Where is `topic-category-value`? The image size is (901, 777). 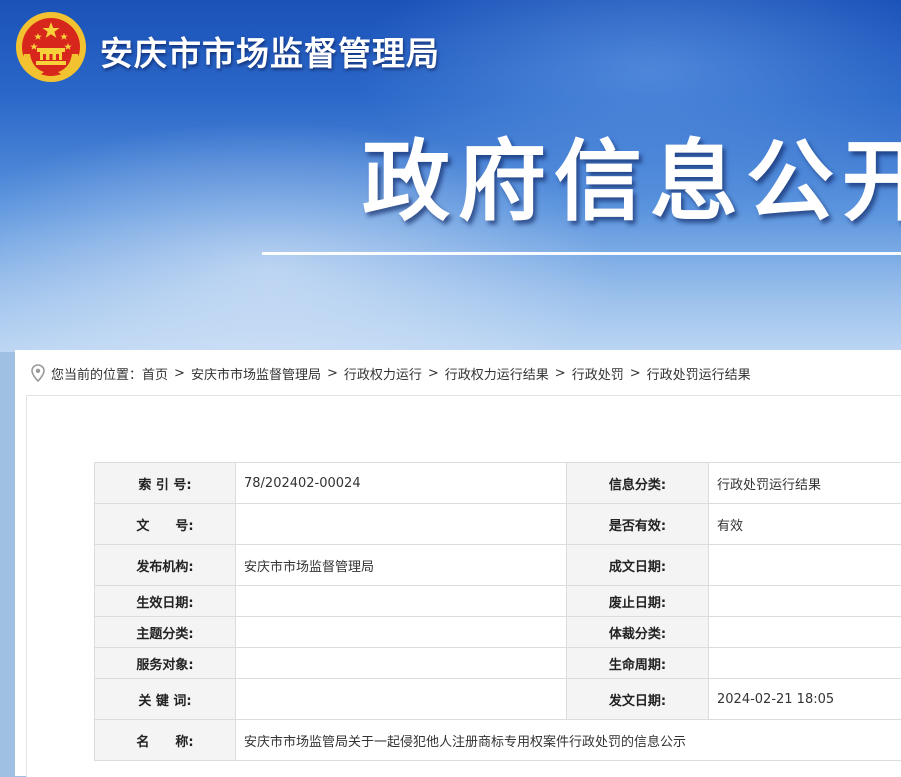
topic-category-value is located at coordinates (401, 632).